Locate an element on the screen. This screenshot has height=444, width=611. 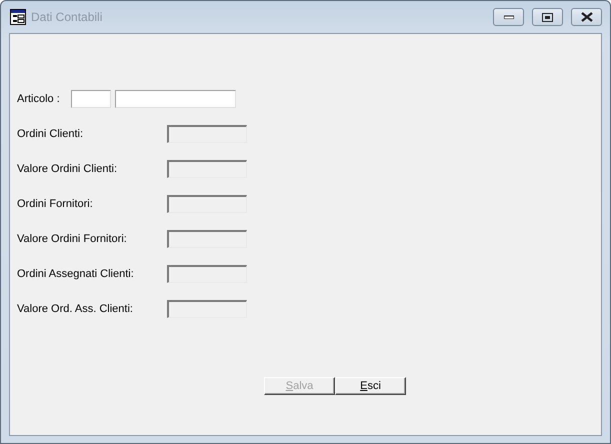
maximize-icon is located at coordinates (547, 17).